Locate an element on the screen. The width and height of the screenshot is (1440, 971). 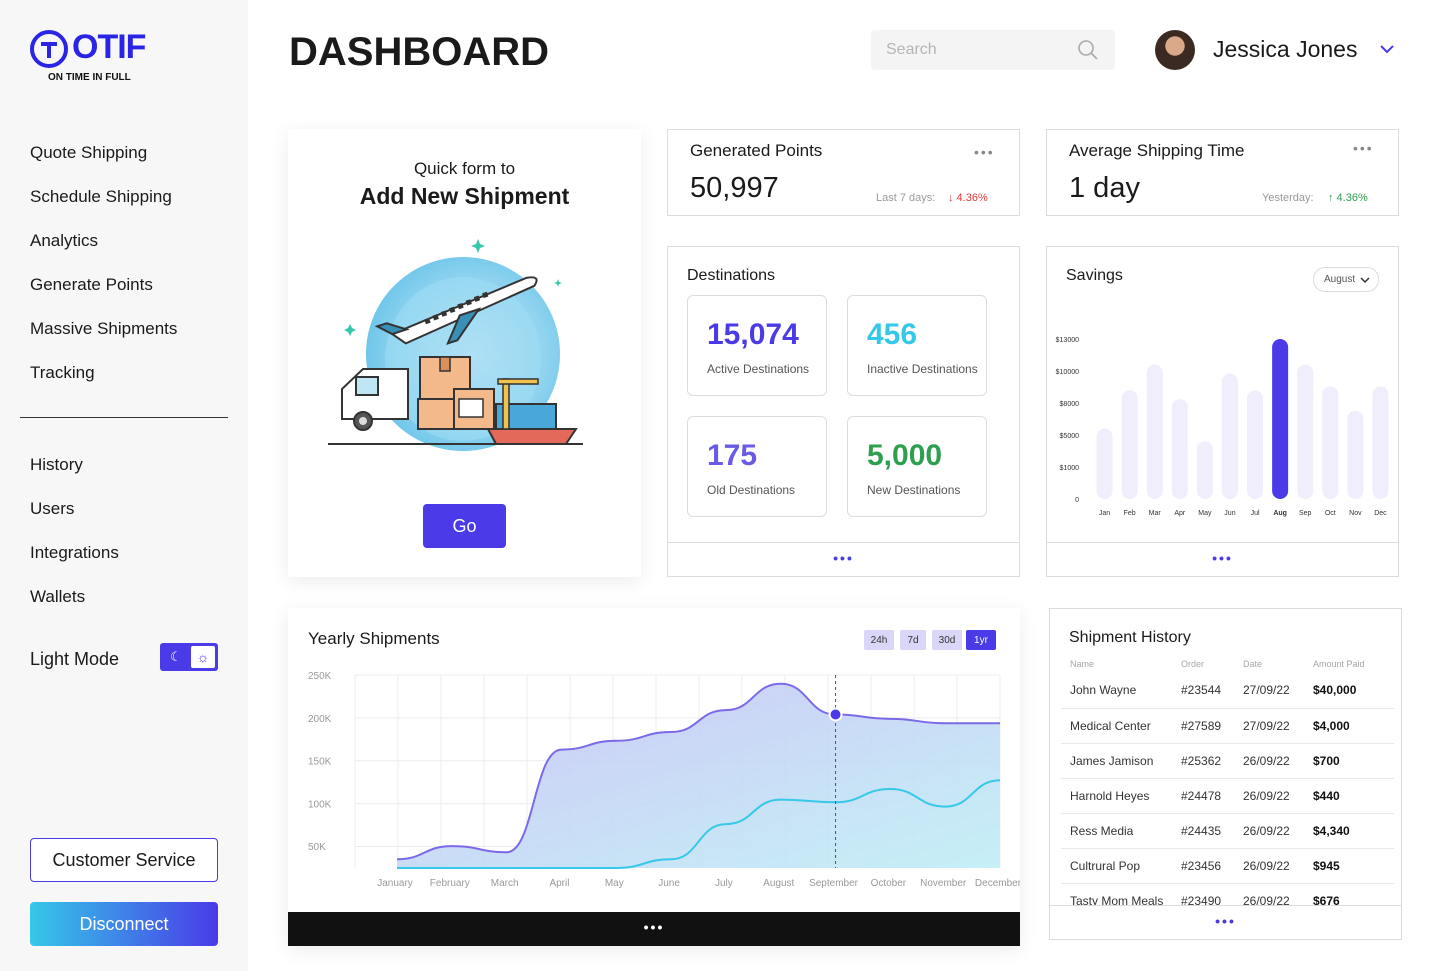
bar-jul is located at coordinates (1255, 444).